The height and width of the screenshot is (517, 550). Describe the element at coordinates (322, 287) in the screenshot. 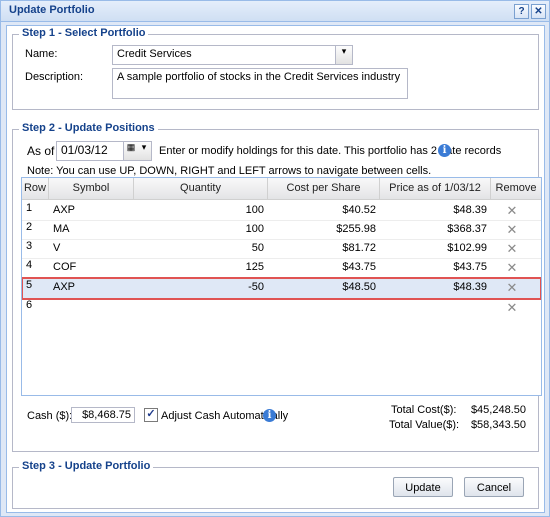

I see `cost-cell: $48.50` at that location.